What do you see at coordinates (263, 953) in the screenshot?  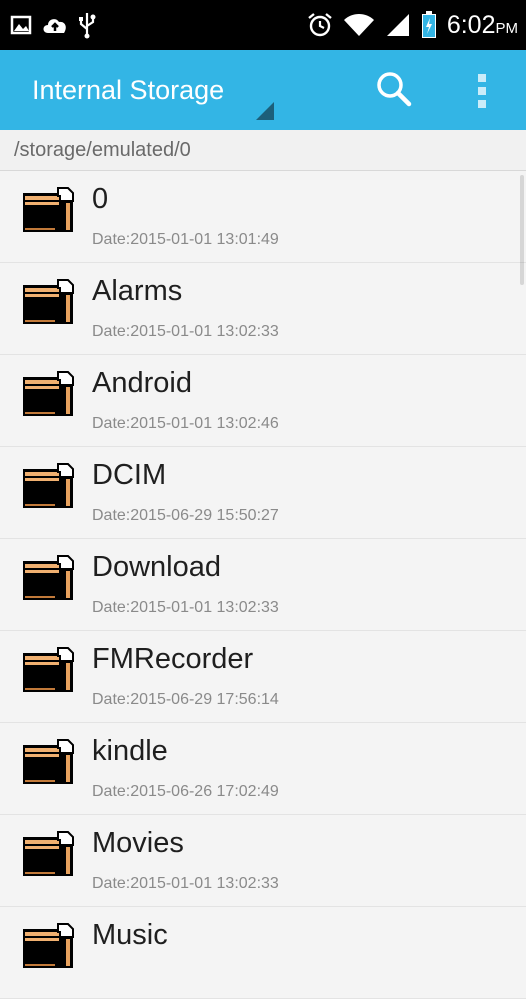 I see `file-row: Music` at bounding box center [263, 953].